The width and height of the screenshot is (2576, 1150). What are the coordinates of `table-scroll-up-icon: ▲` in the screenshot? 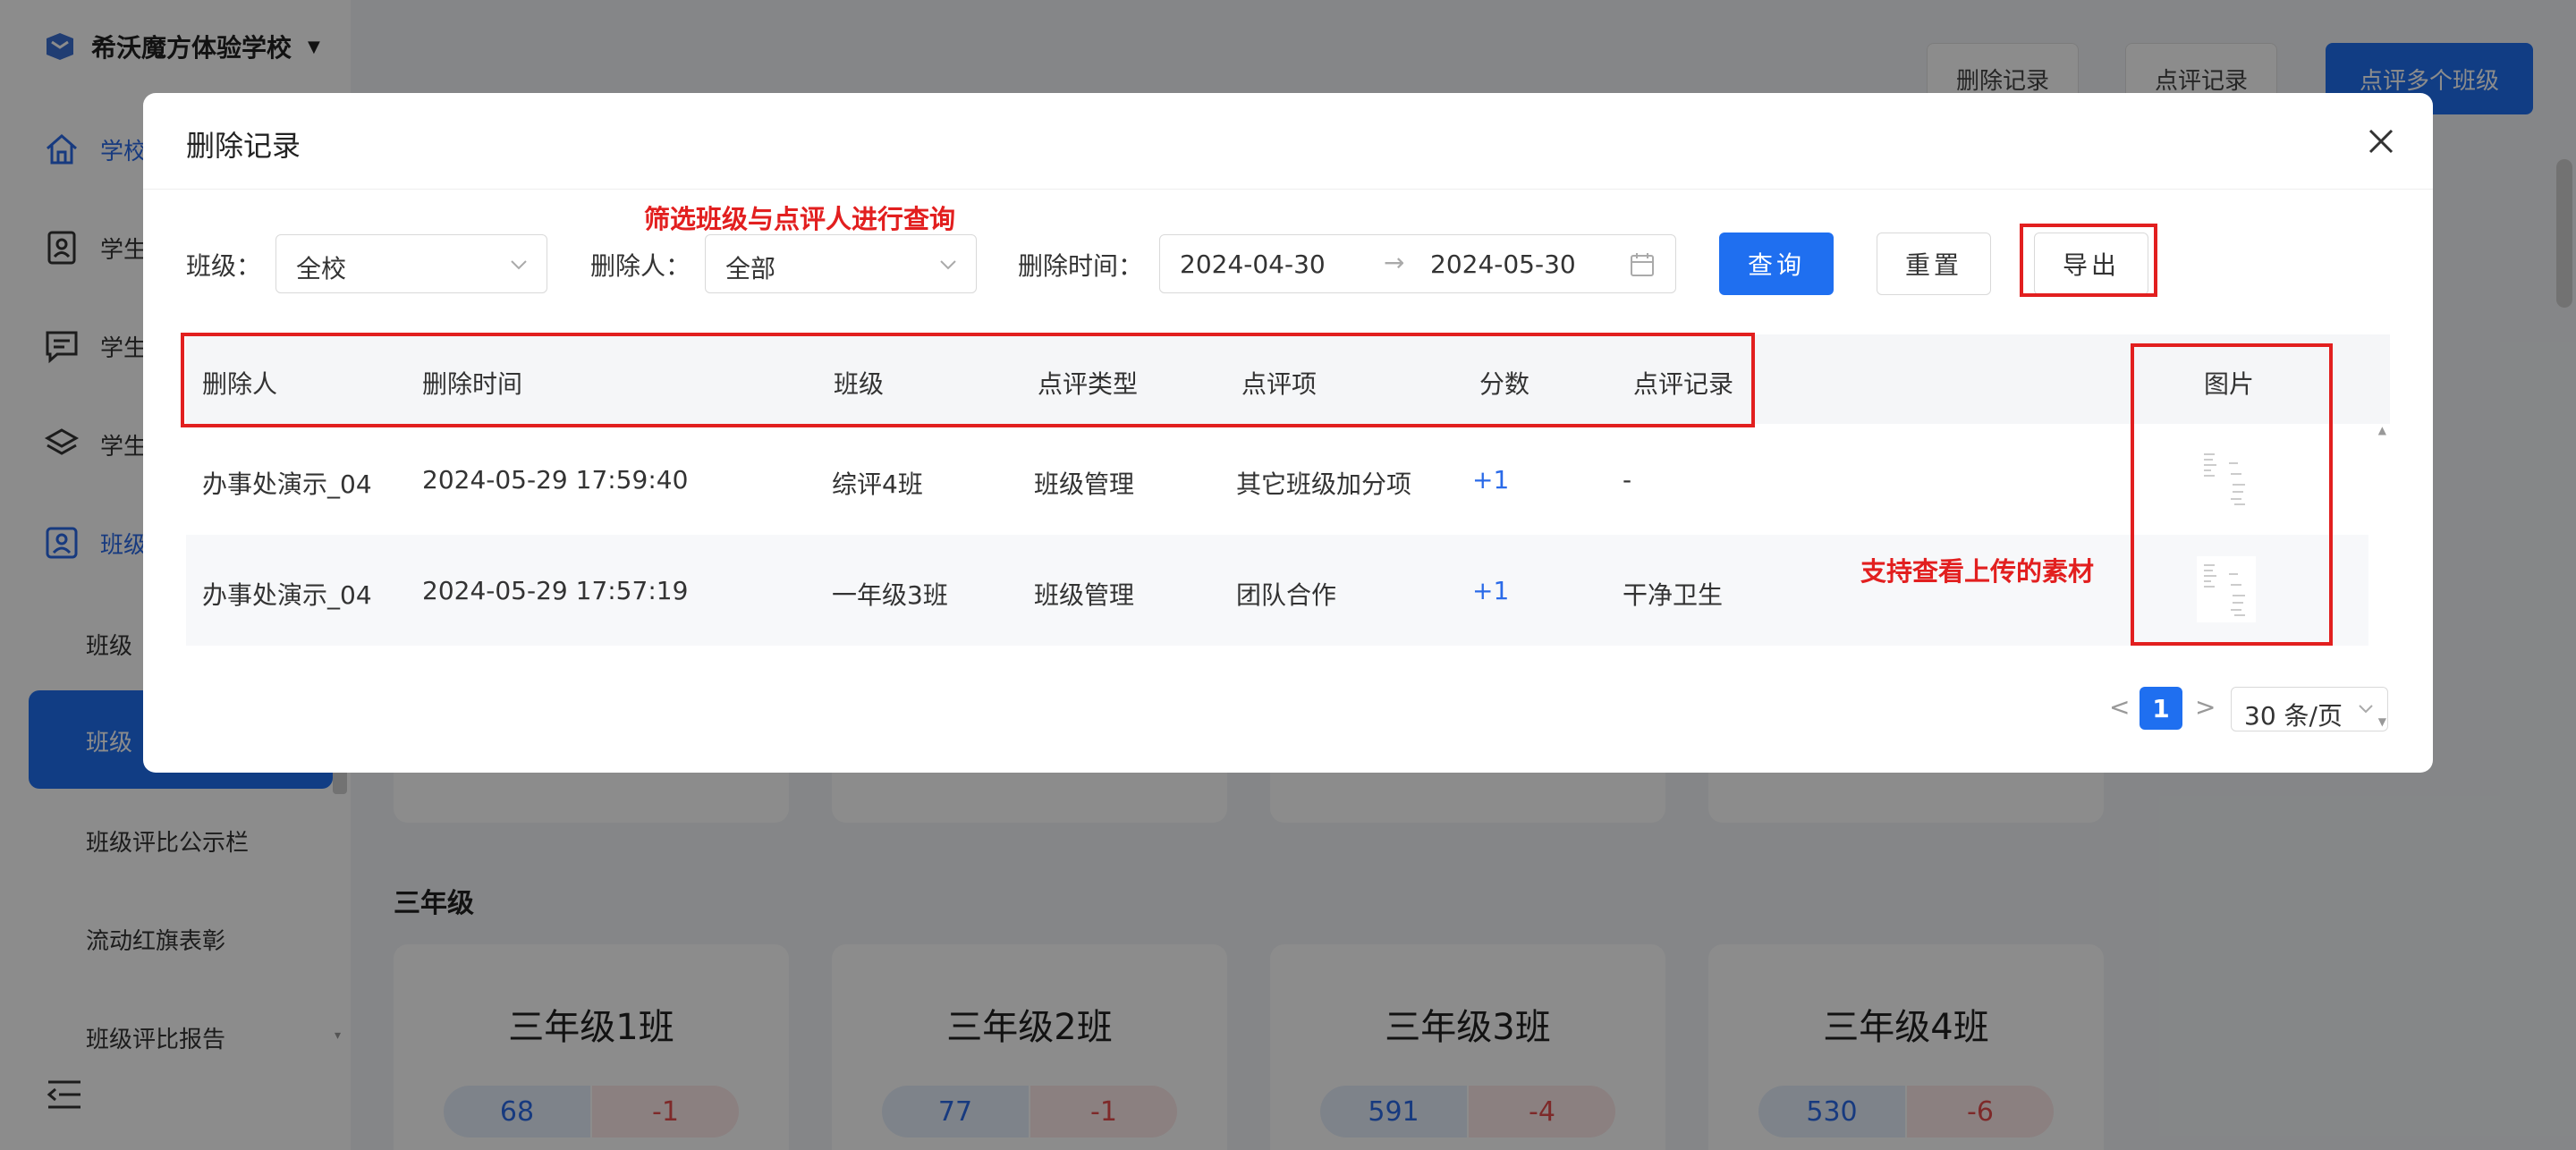 It's located at (2382, 430).